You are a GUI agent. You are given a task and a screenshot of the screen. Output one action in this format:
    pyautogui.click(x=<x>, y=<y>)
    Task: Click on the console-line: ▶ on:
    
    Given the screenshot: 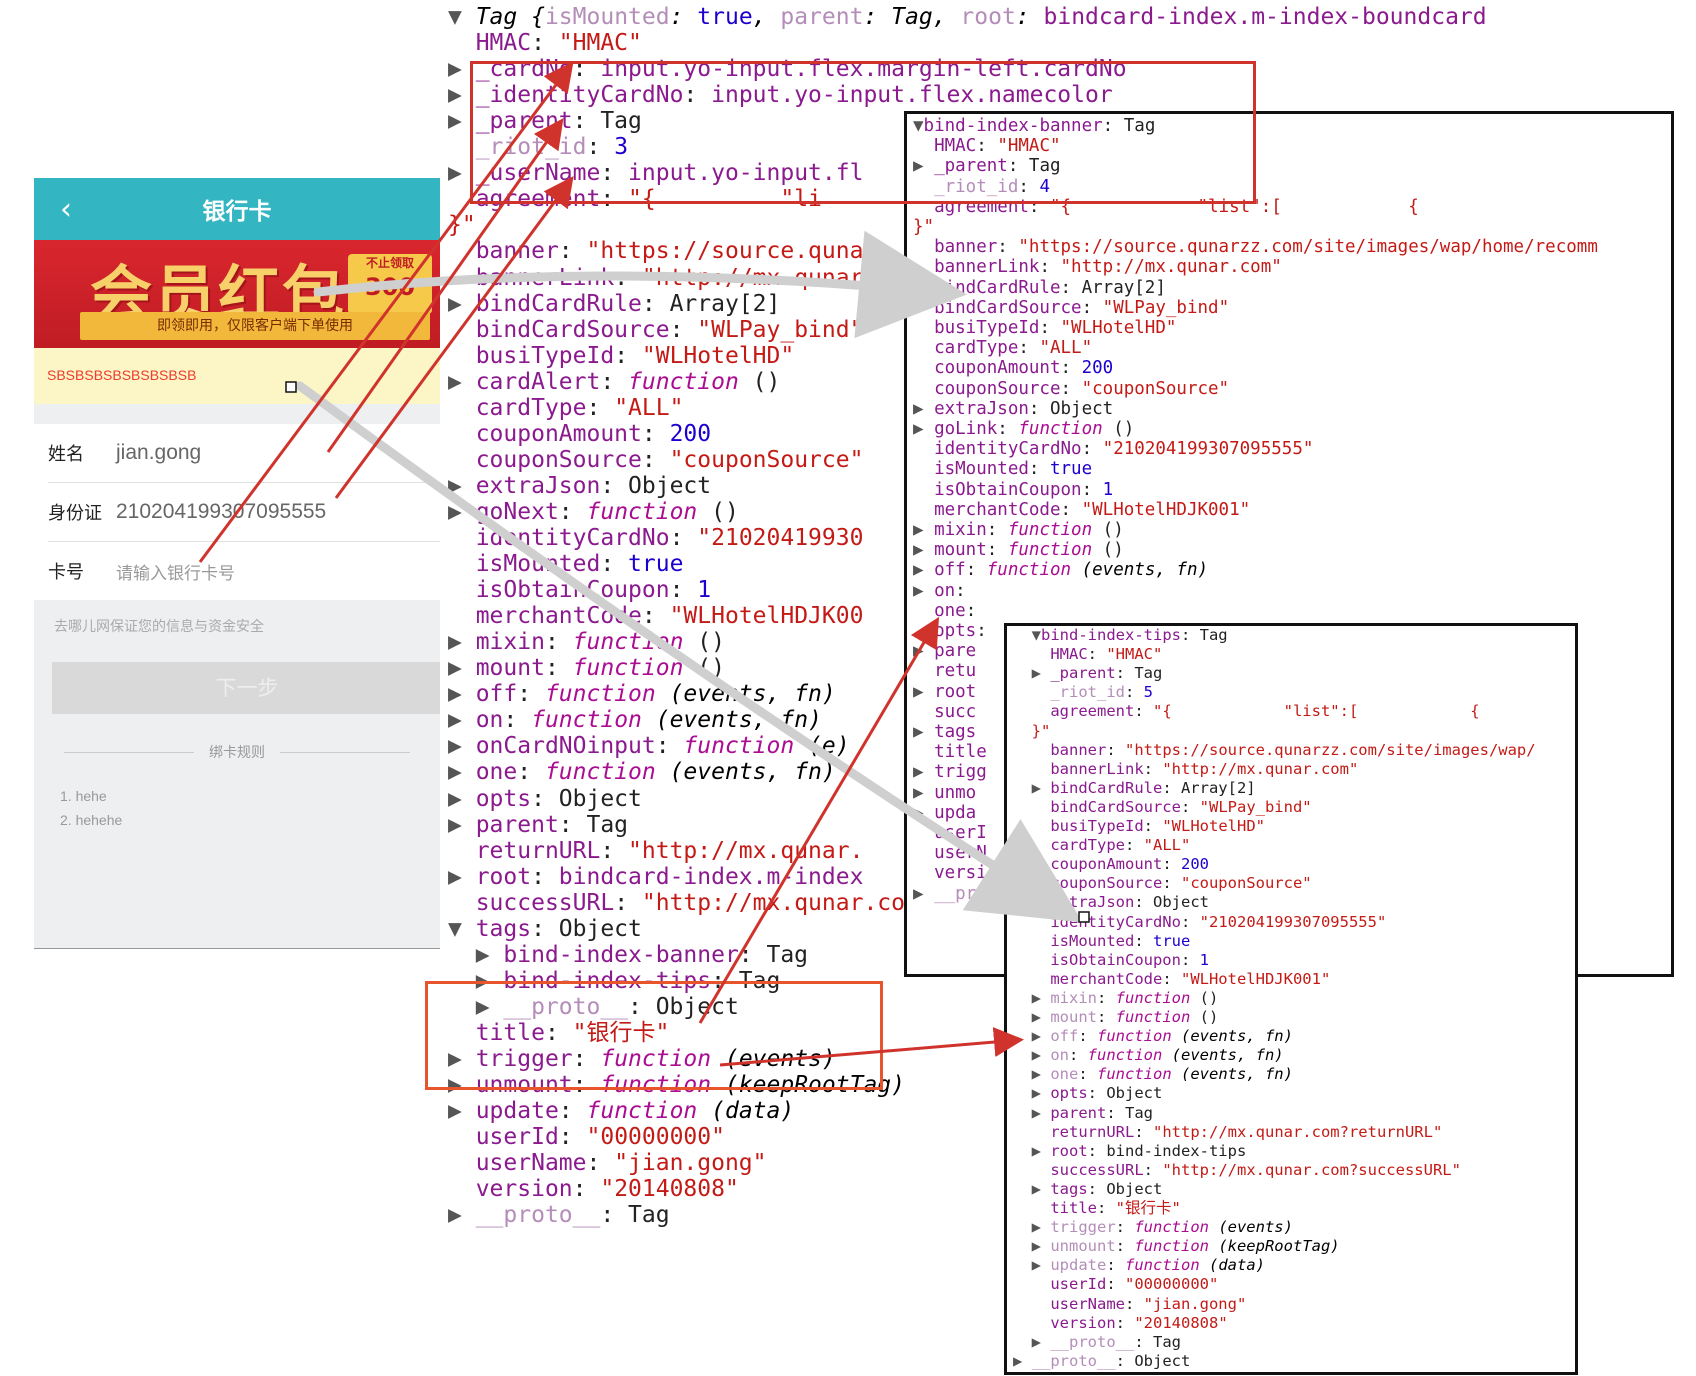 What is the action you would take?
    pyautogui.click(x=944, y=591)
    